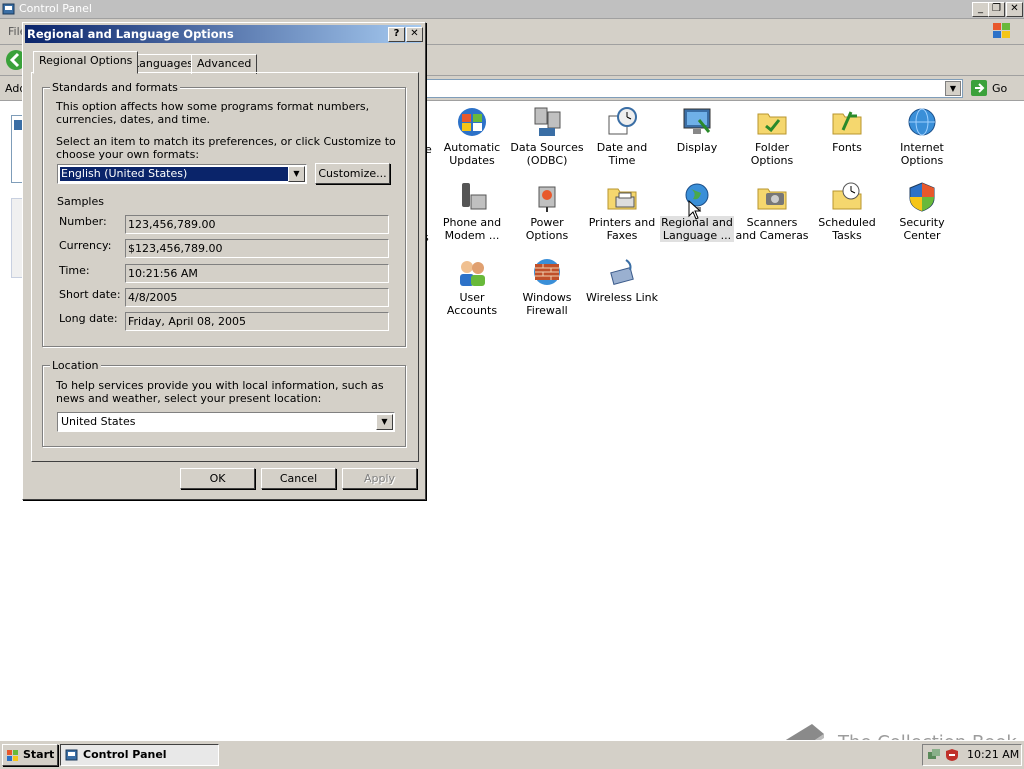 The height and width of the screenshot is (769, 1024). What do you see at coordinates (298, 478) in the screenshot?
I see `cancel-button: Cancel` at bounding box center [298, 478].